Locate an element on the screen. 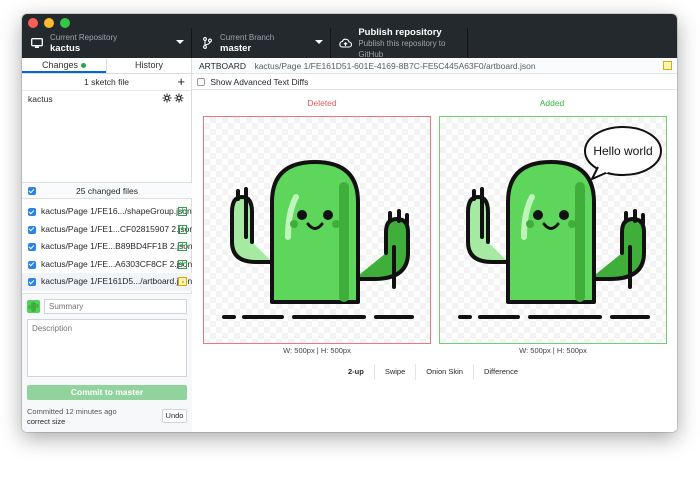 The height and width of the screenshot is (480, 700). import-icon is located at coordinates (167, 98).